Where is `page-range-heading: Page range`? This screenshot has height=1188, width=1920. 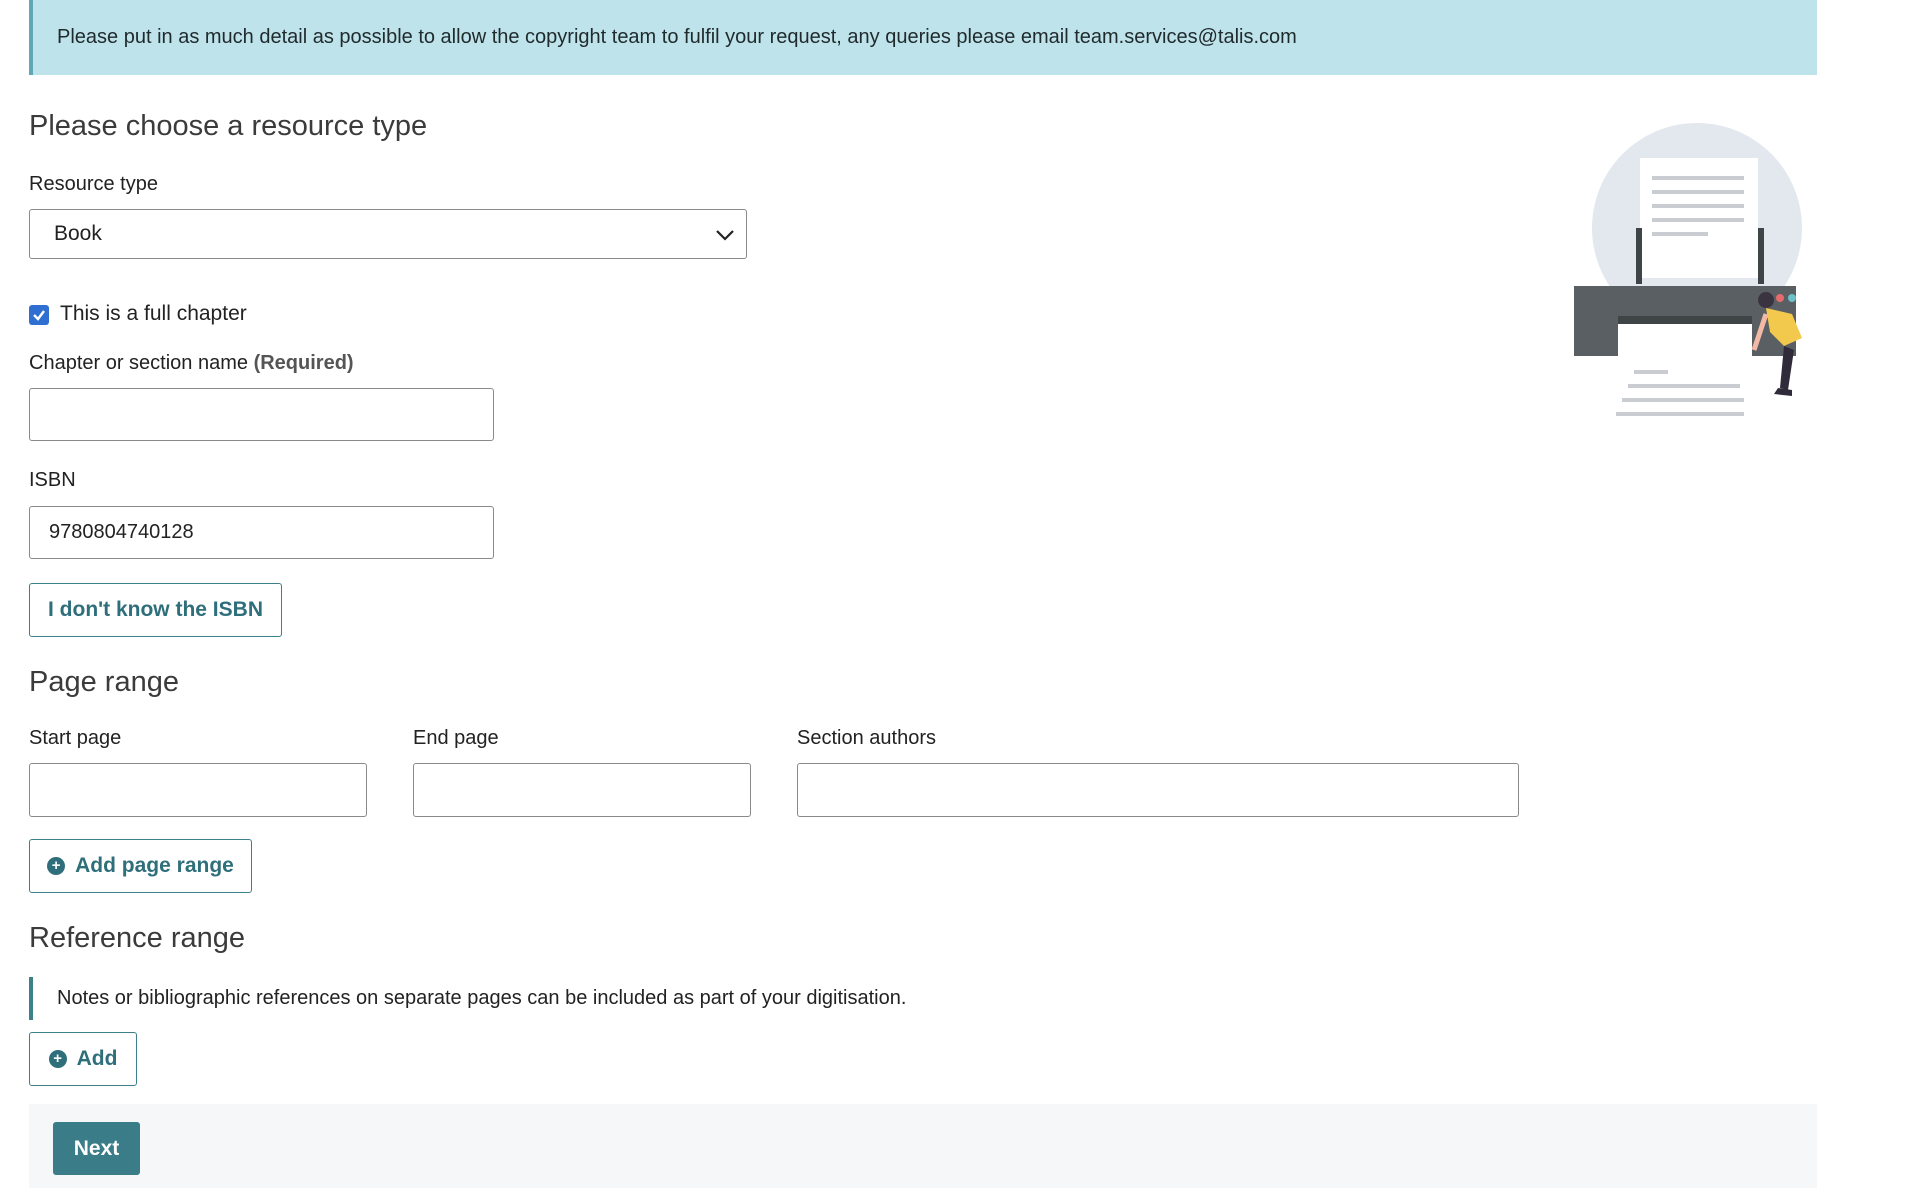 page-range-heading: Page range is located at coordinates (104, 682).